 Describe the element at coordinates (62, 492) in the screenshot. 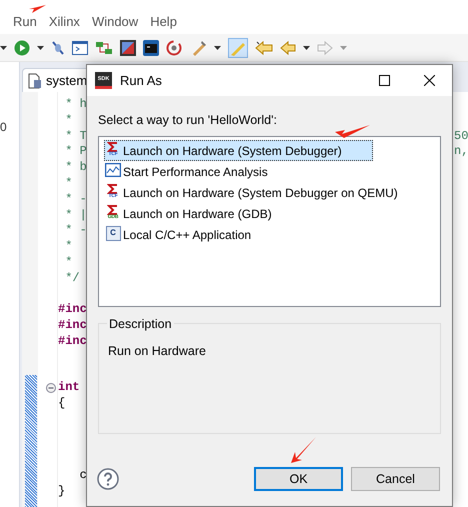

I see `code-line: }` at that location.